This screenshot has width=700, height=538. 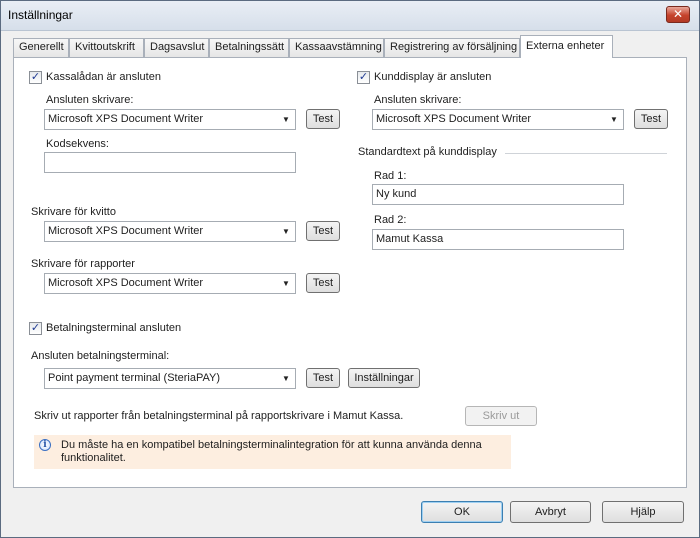 What do you see at coordinates (90, 100) in the screenshot?
I see `cash-drawer-printer-label: Ansluten skrivare:` at bounding box center [90, 100].